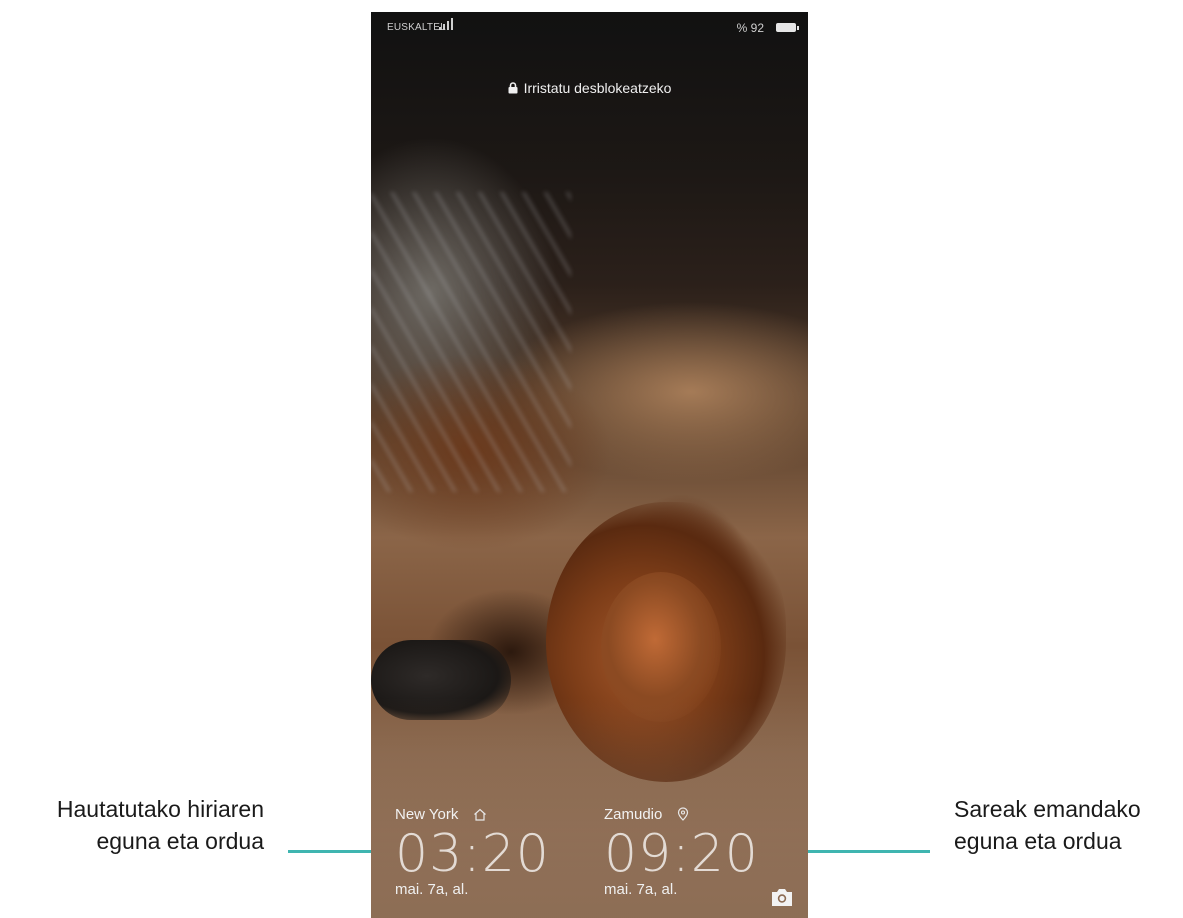 This screenshot has width=1183, height=918. I want to click on location-pin-icon, so click(682, 814).